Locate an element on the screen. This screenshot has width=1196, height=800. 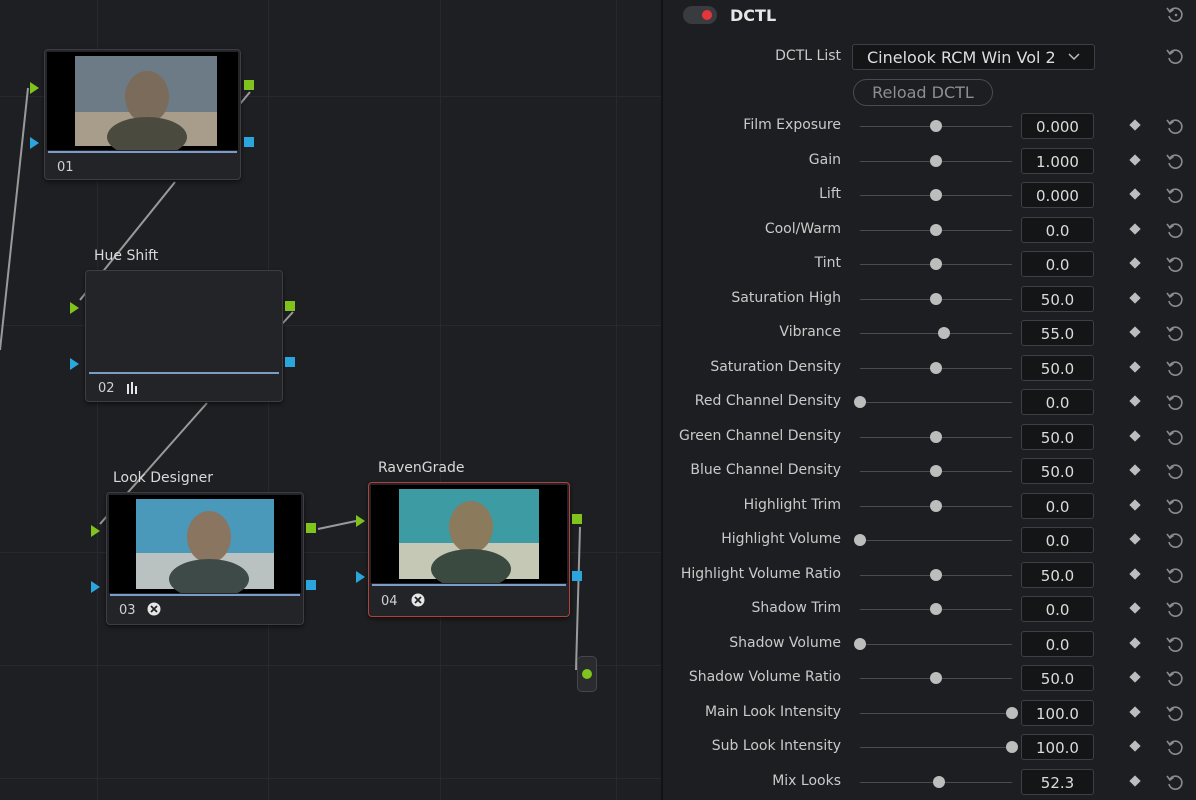
output-node is located at coordinates (587, 674).